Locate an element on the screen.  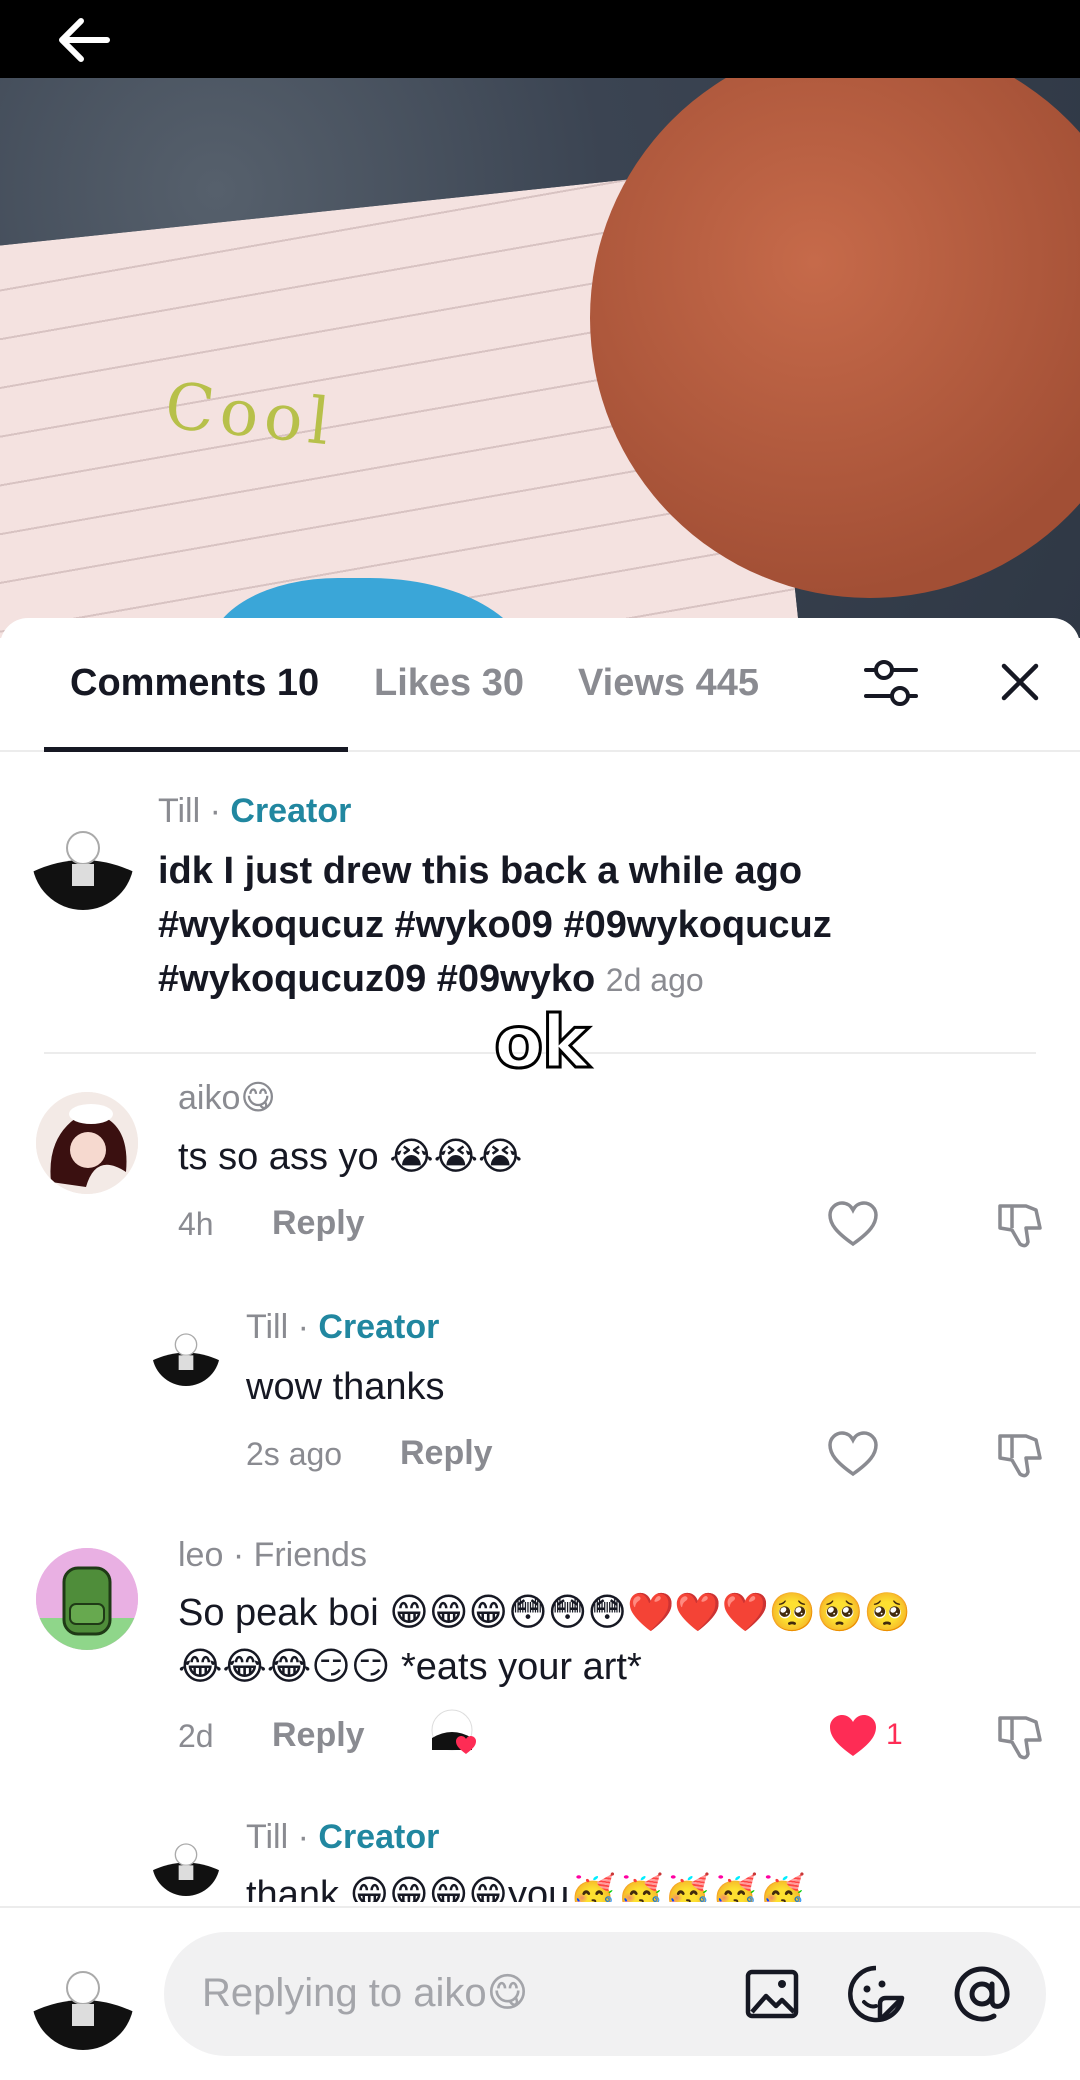
caption-line: idk I just drew this back a while ago is located at coordinates (480, 871).